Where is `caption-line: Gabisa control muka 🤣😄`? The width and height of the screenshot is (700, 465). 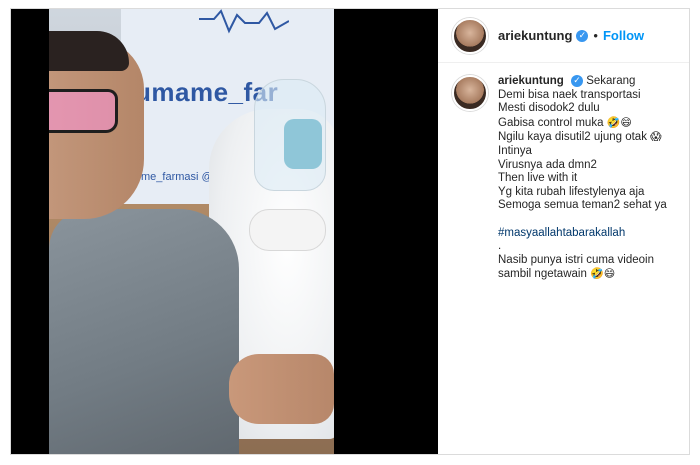 caption-line: Gabisa control muka 🤣😄 is located at coordinates (582, 123).